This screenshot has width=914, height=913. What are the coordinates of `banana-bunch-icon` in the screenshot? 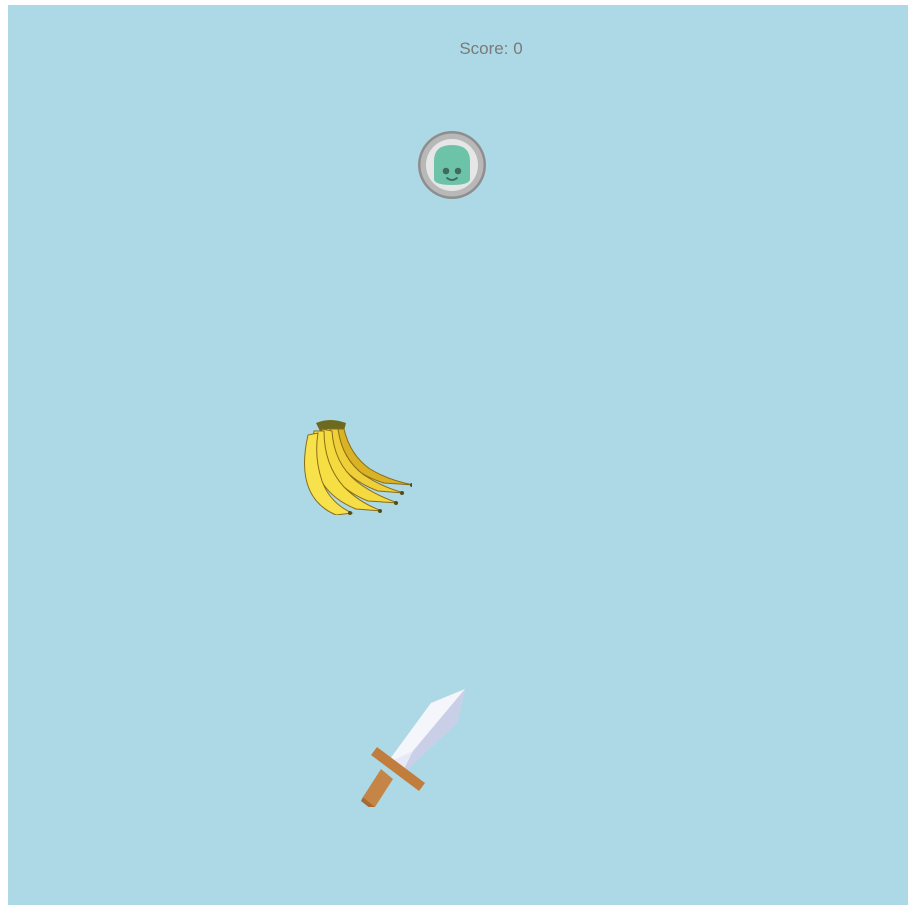 It's located at (351, 466).